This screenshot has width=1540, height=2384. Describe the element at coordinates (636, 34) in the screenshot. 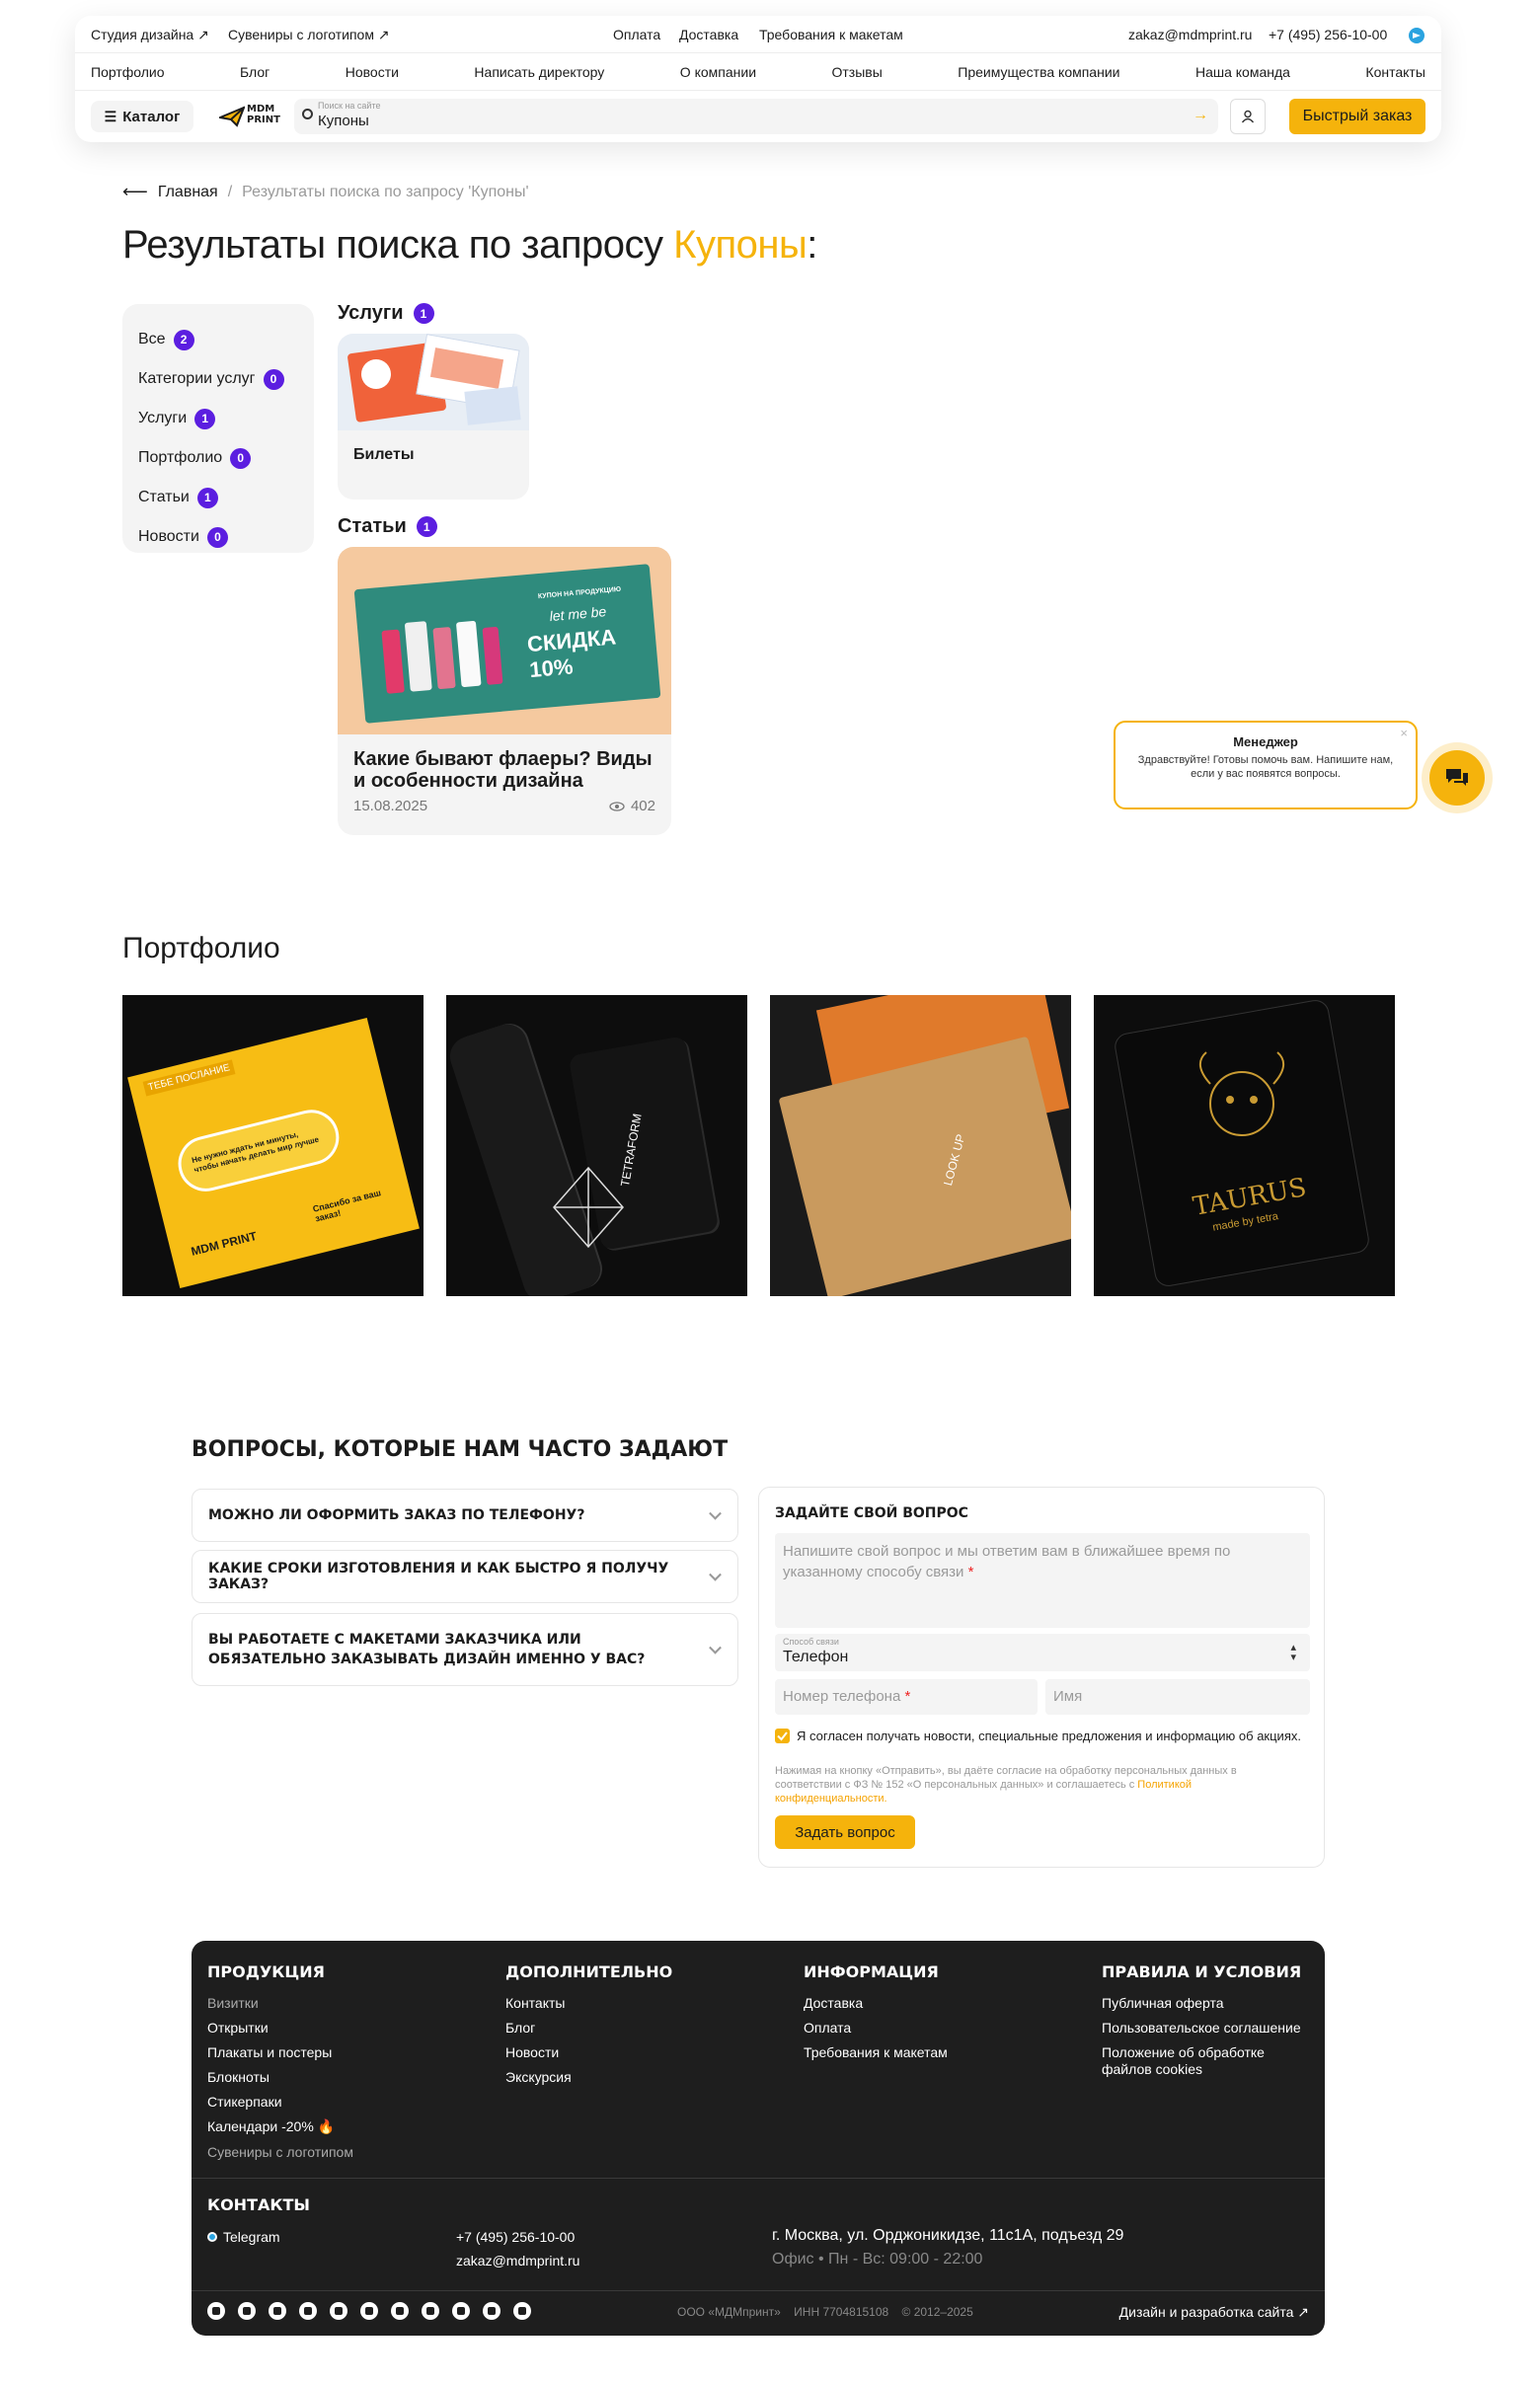

I see `link-payment: Оплата` at that location.